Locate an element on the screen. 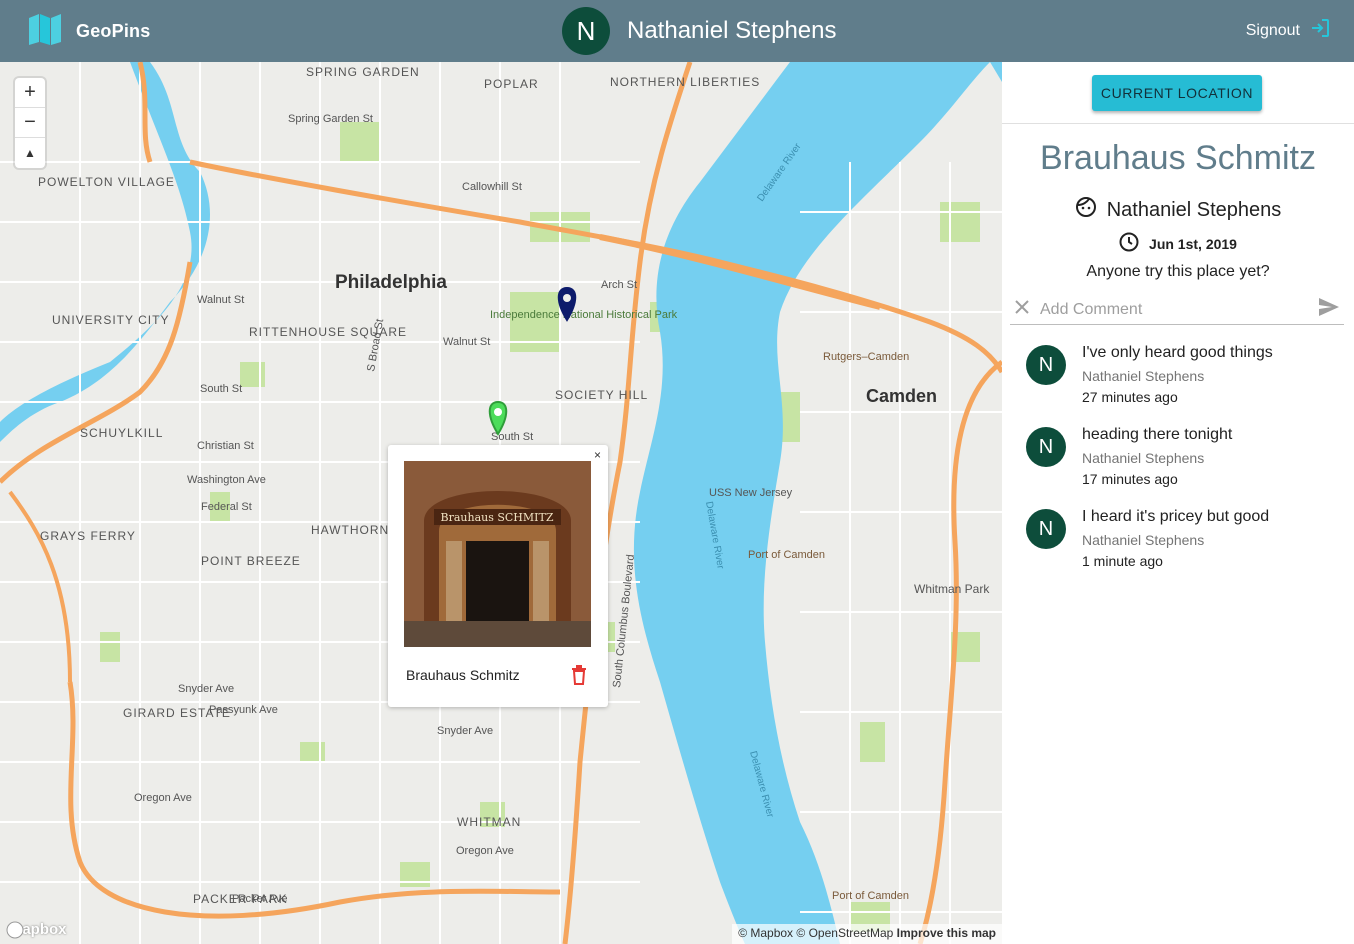 This screenshot has width=1354, height=944. pin-author: Nathaniel Stephens is located at coordinates (1178, 210).